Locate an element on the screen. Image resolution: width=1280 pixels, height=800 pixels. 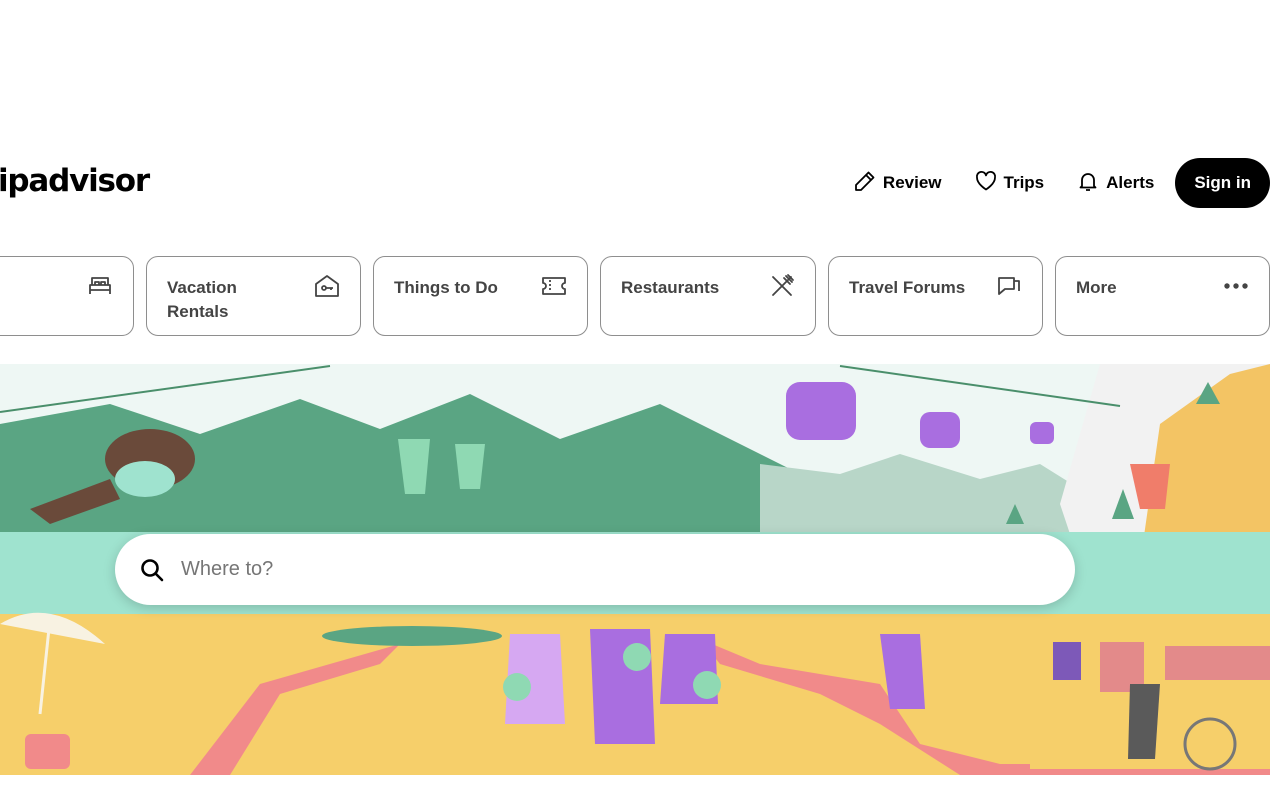
top-navigation: Review Trips Alerts Sign in is located at coordinates (1061, 183).